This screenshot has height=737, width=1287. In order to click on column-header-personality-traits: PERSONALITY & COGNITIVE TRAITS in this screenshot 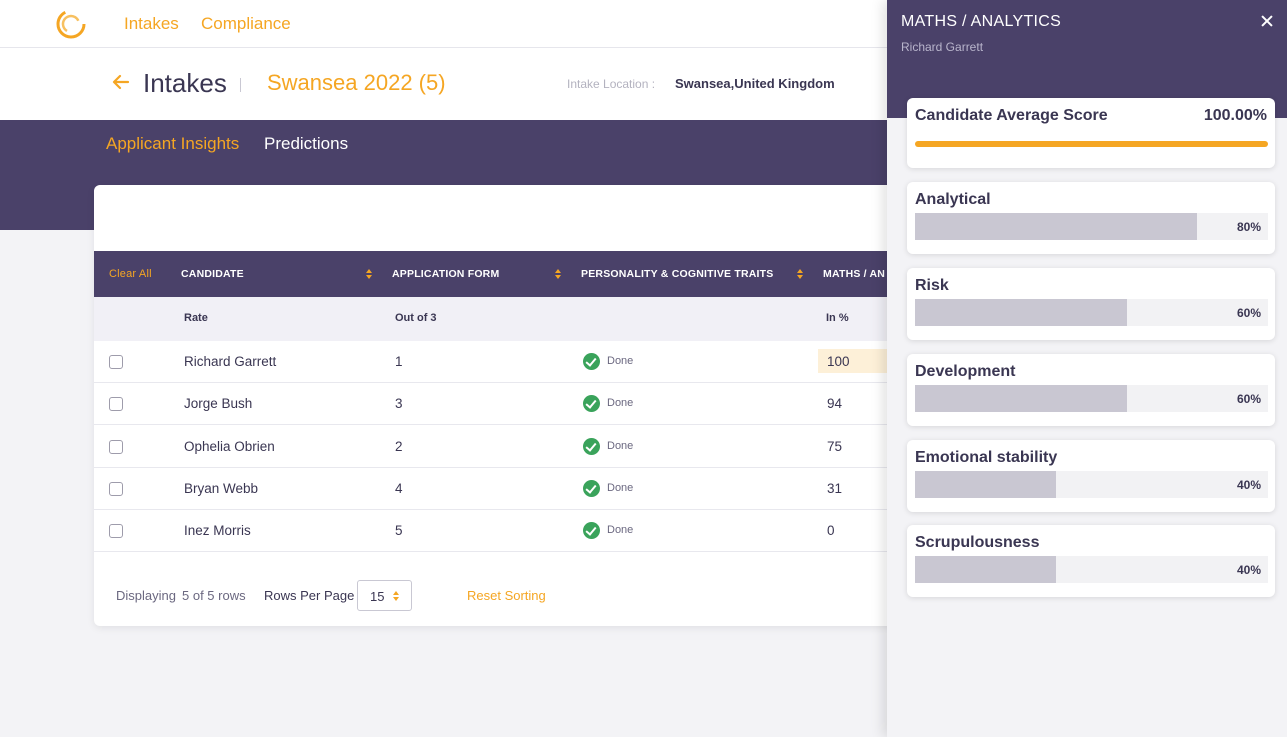, I will do `click(677, 274)`.